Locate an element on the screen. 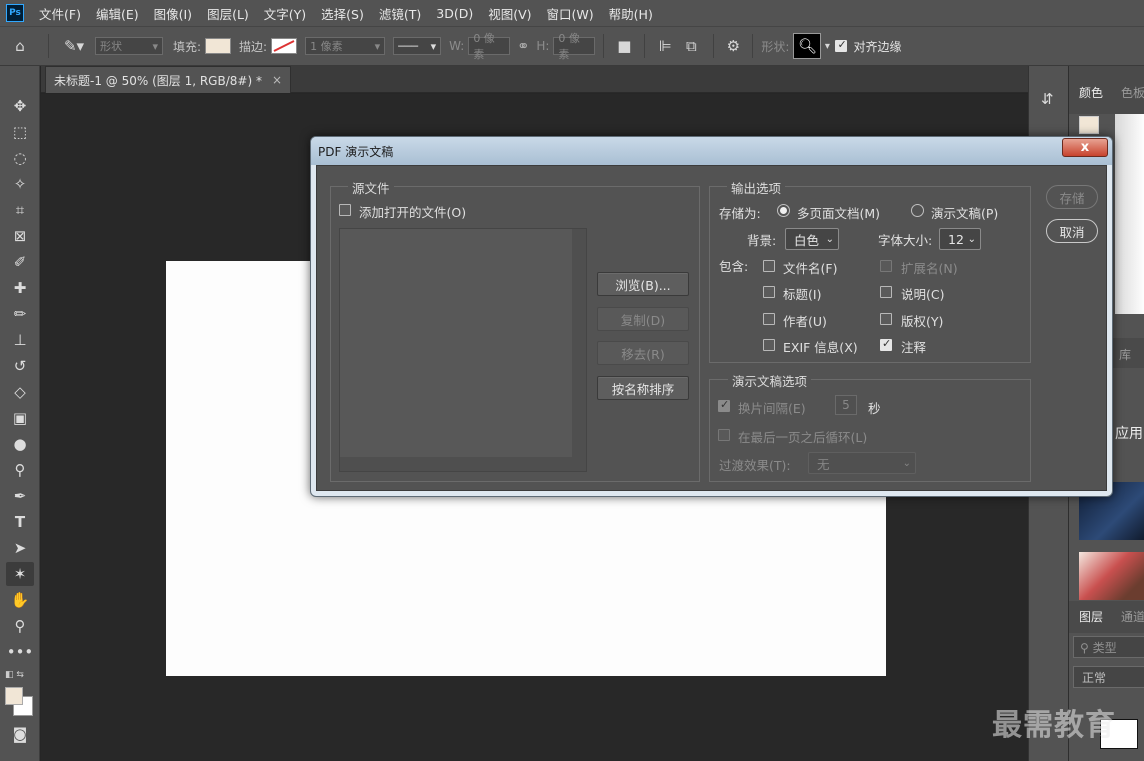 The width and height of the screenshot is (1144, 761). dialog-close-button: x is located at coordinates (1085, 147).